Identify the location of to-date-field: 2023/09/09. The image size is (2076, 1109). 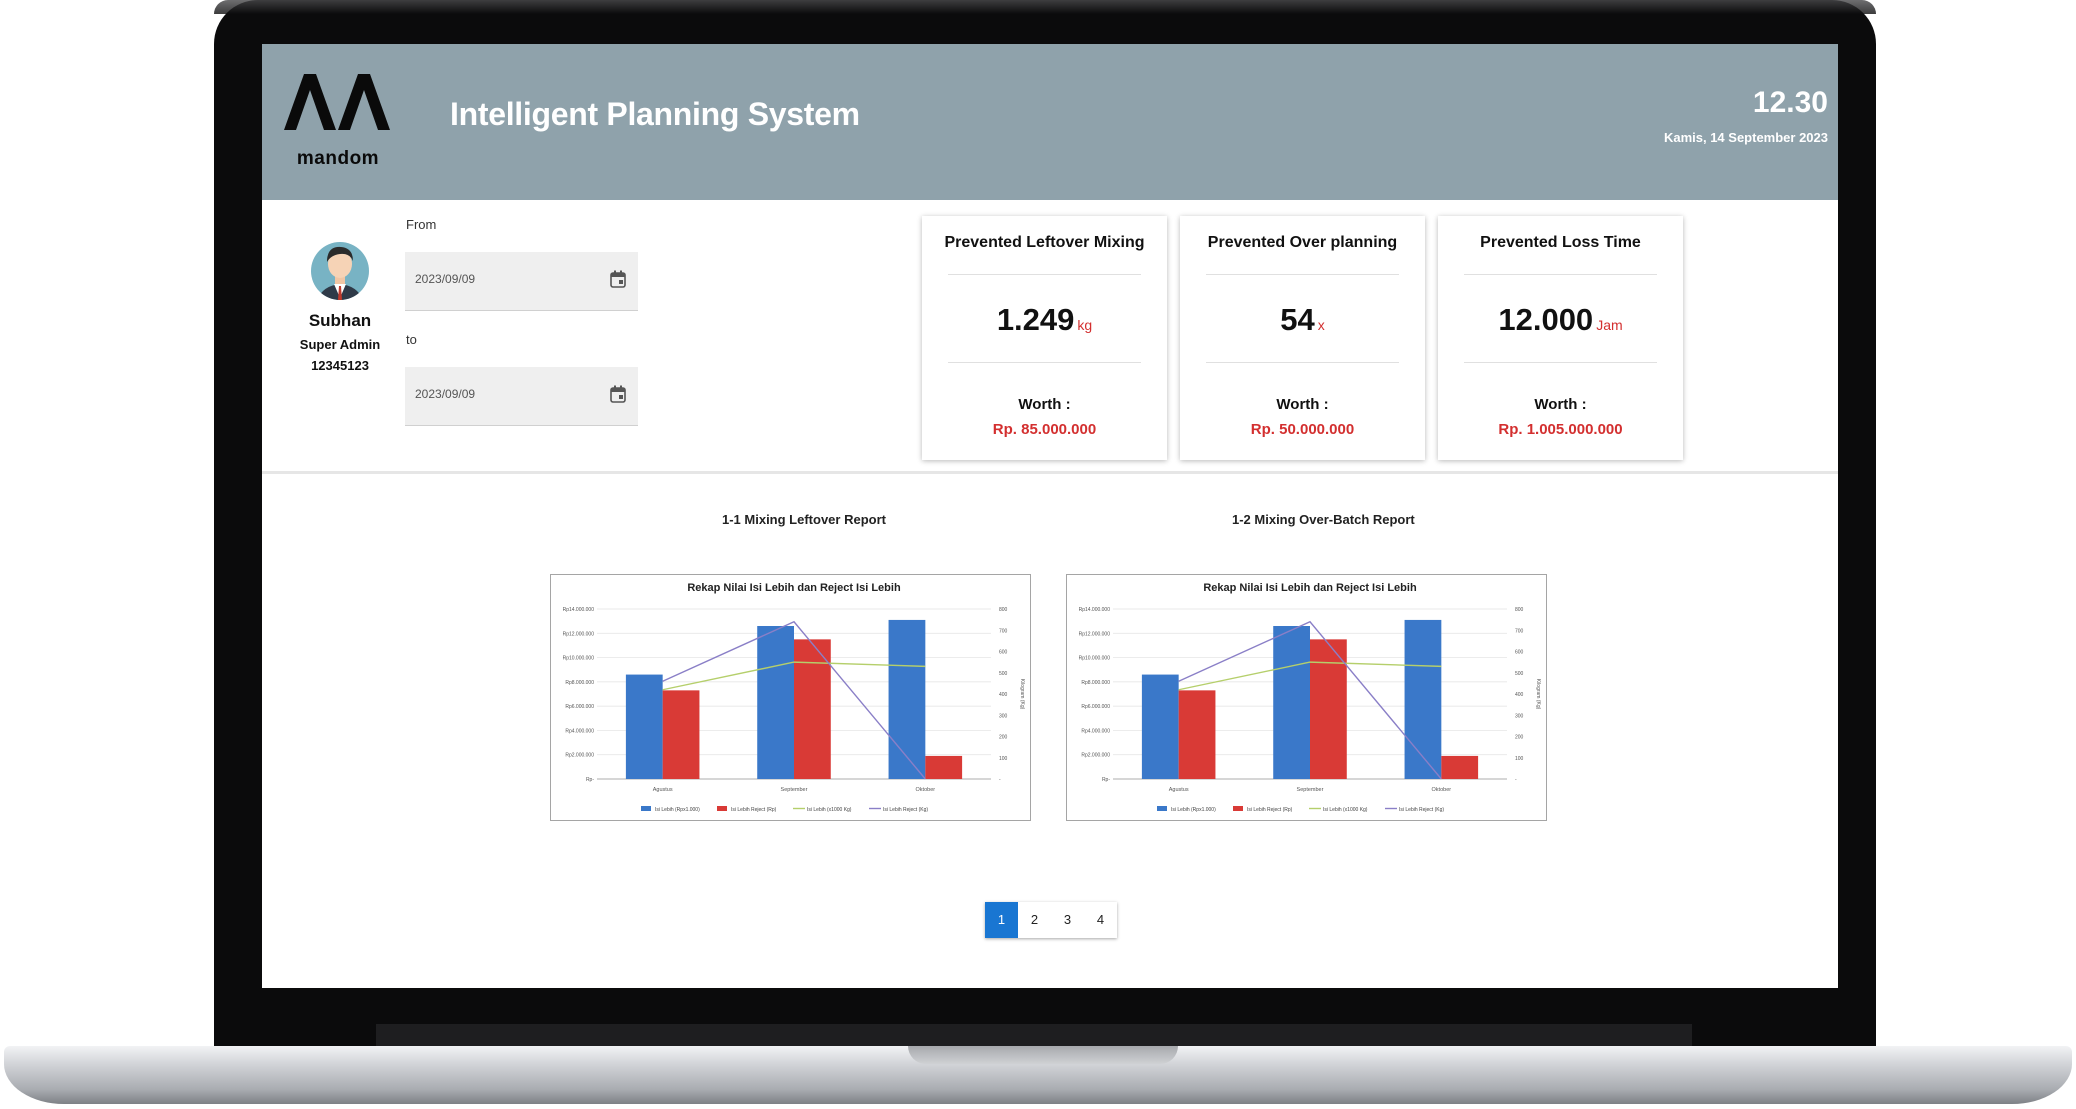
(521, 396).